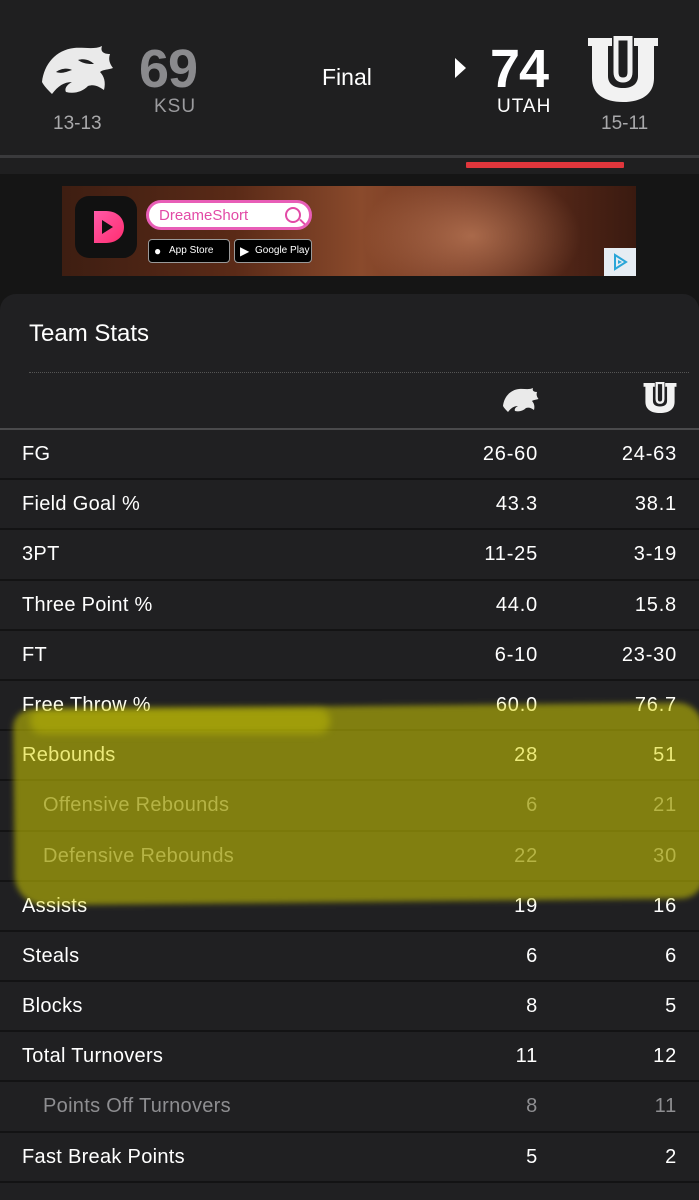 Image resolution: width=699 pixels, height=1200 pixels. What do you see at coordinates (76, 70) in the screenshot?
I see `wildcat-logo-icon` at bounding box center [76, 70].